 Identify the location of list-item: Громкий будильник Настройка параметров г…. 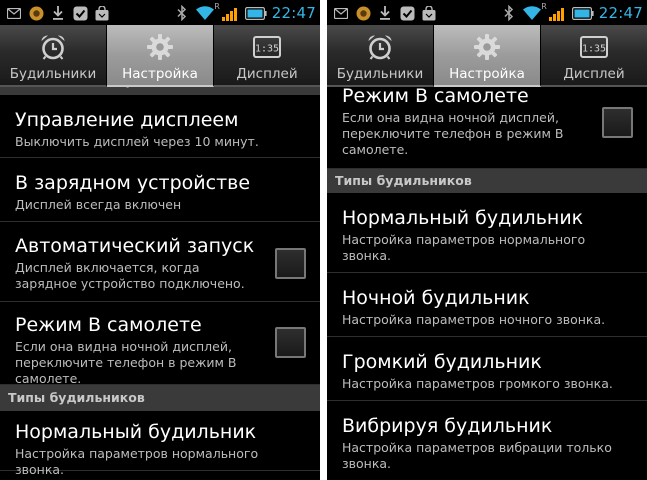
(487, 369).